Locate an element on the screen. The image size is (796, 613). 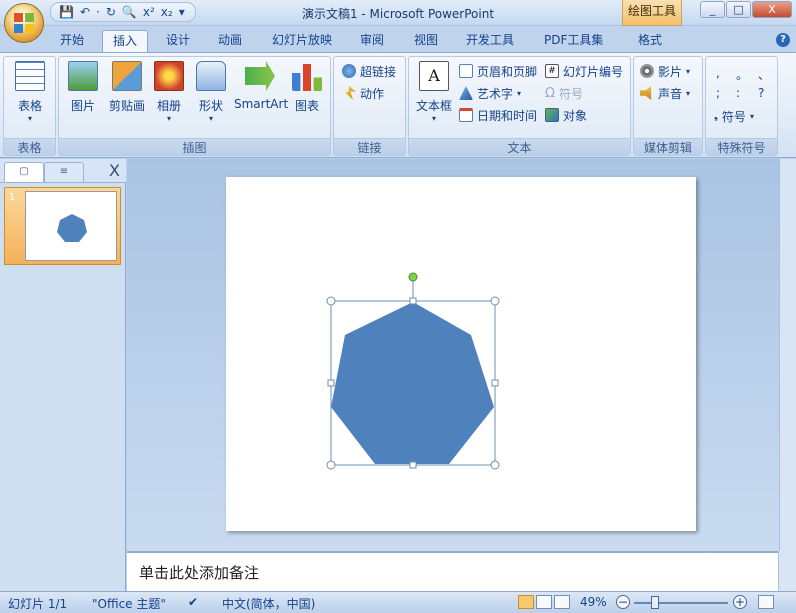
spellcheck-icon: ✔ is located at coordinates (193, 602).